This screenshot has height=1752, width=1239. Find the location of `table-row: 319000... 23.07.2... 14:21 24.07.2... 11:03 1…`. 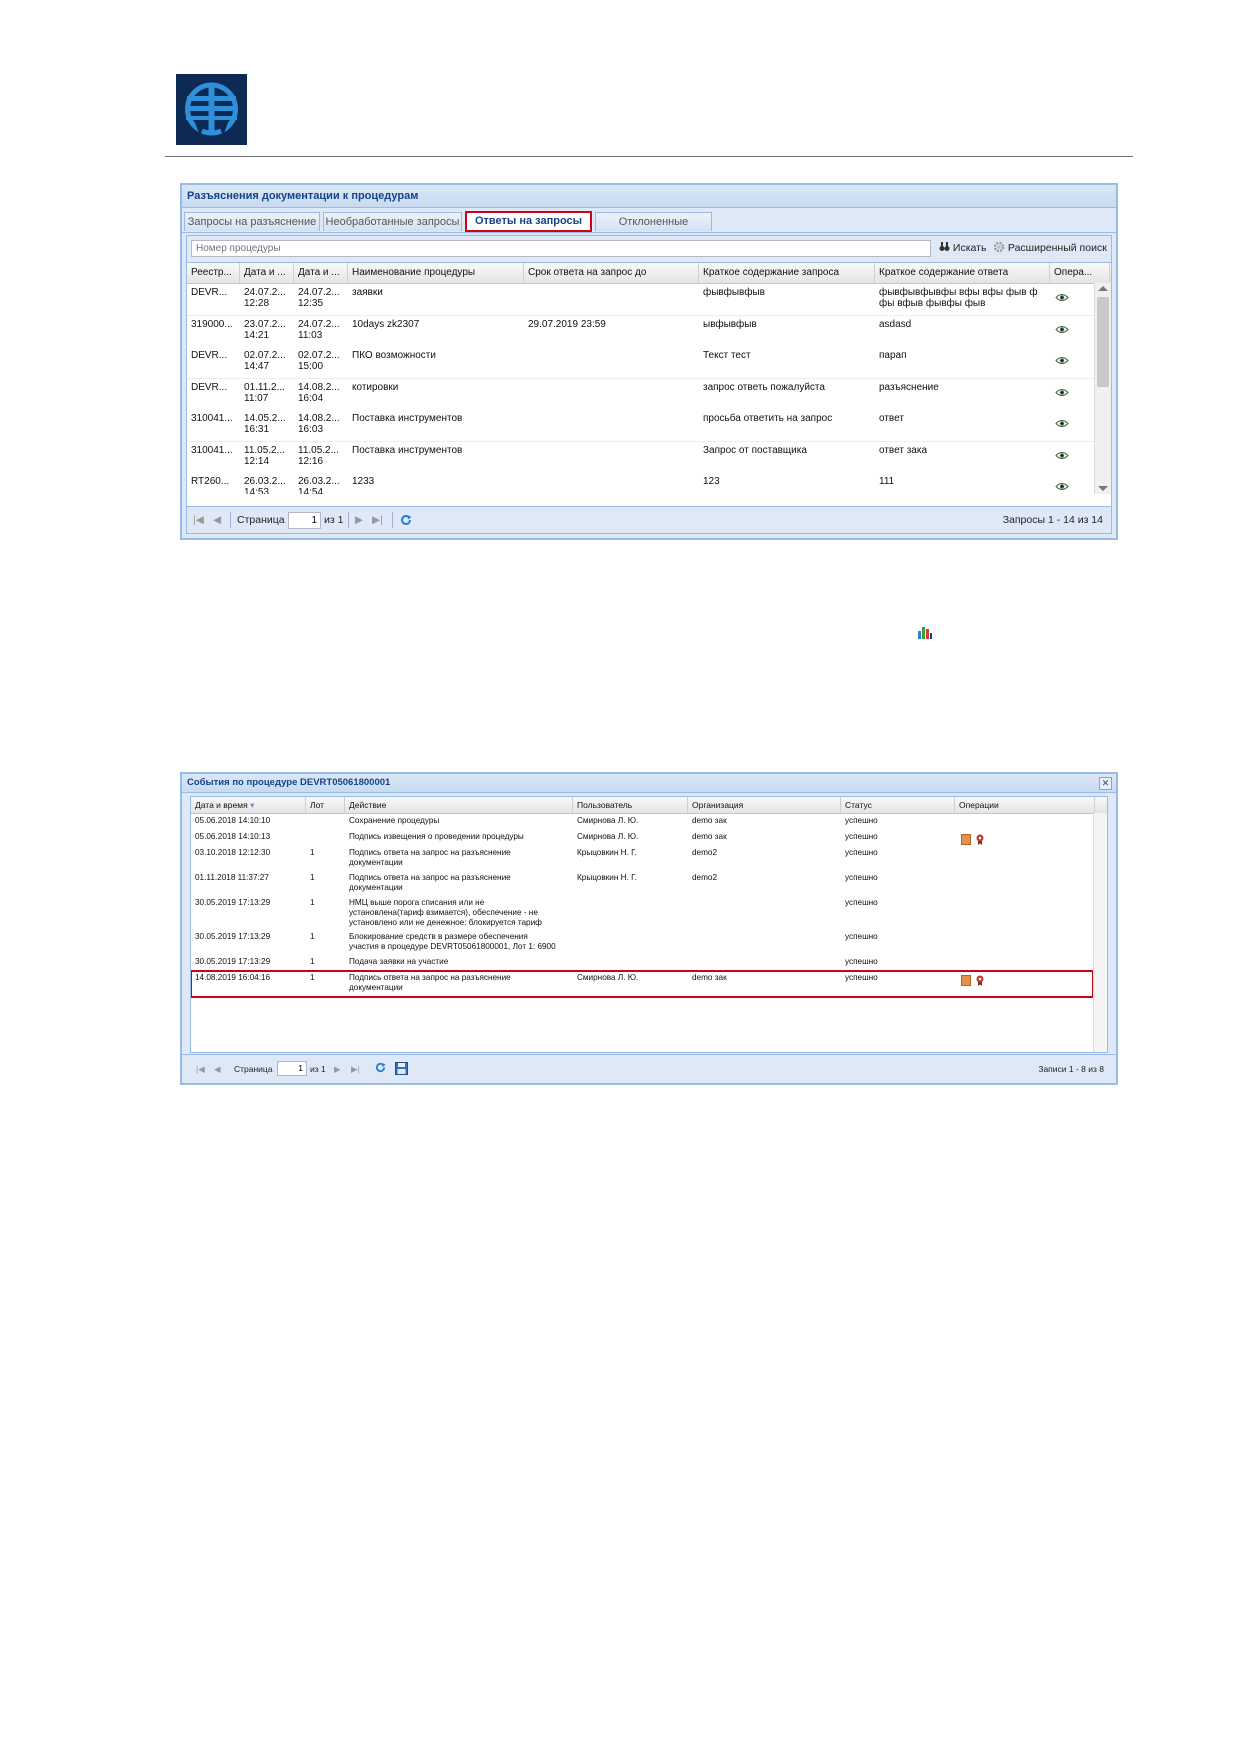

table-row: 319000... 23.07.2... 14:21 24.07.2... 11:03 1… is located at coordinates (640, 331).